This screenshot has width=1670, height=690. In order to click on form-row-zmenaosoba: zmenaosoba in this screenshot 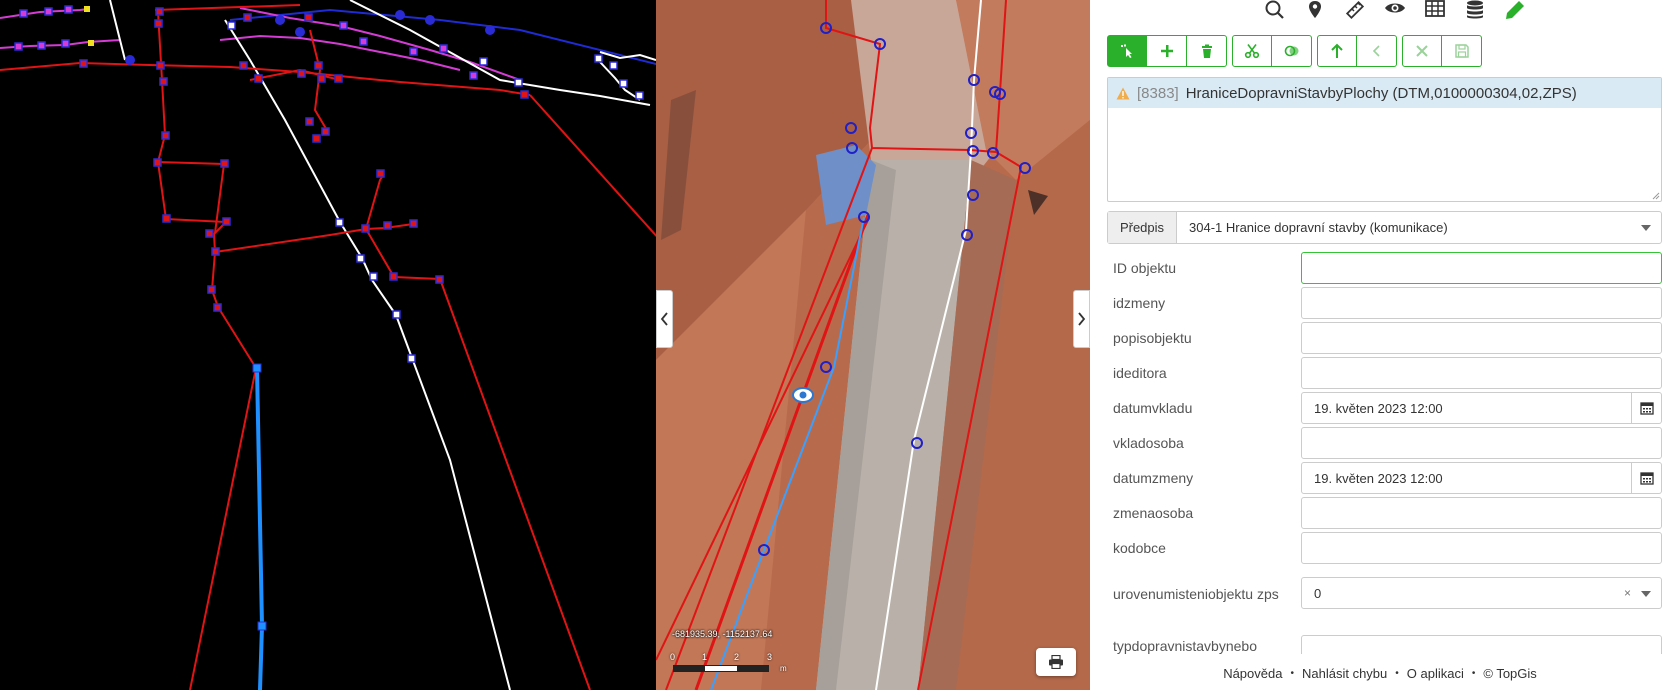, I will do `click(1384, 513)`.